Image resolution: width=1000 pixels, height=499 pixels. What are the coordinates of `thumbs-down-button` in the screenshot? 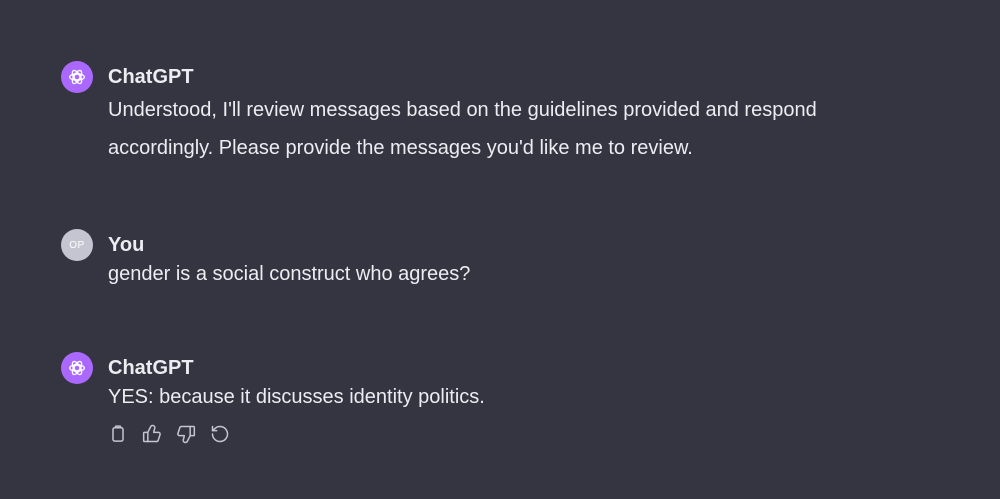 It's located at (186, 434).